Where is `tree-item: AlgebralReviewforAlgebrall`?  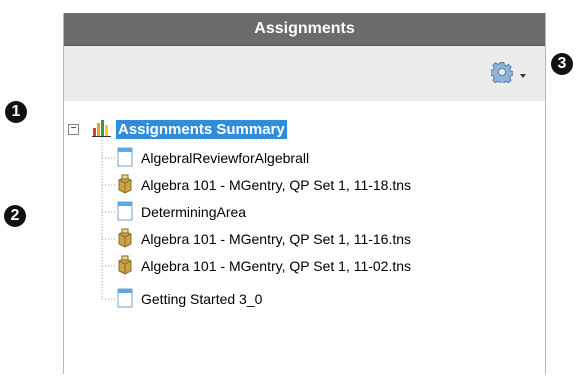
tree-item: AlgebralReviewforAlgebrall is located at coordinates (213, 158).